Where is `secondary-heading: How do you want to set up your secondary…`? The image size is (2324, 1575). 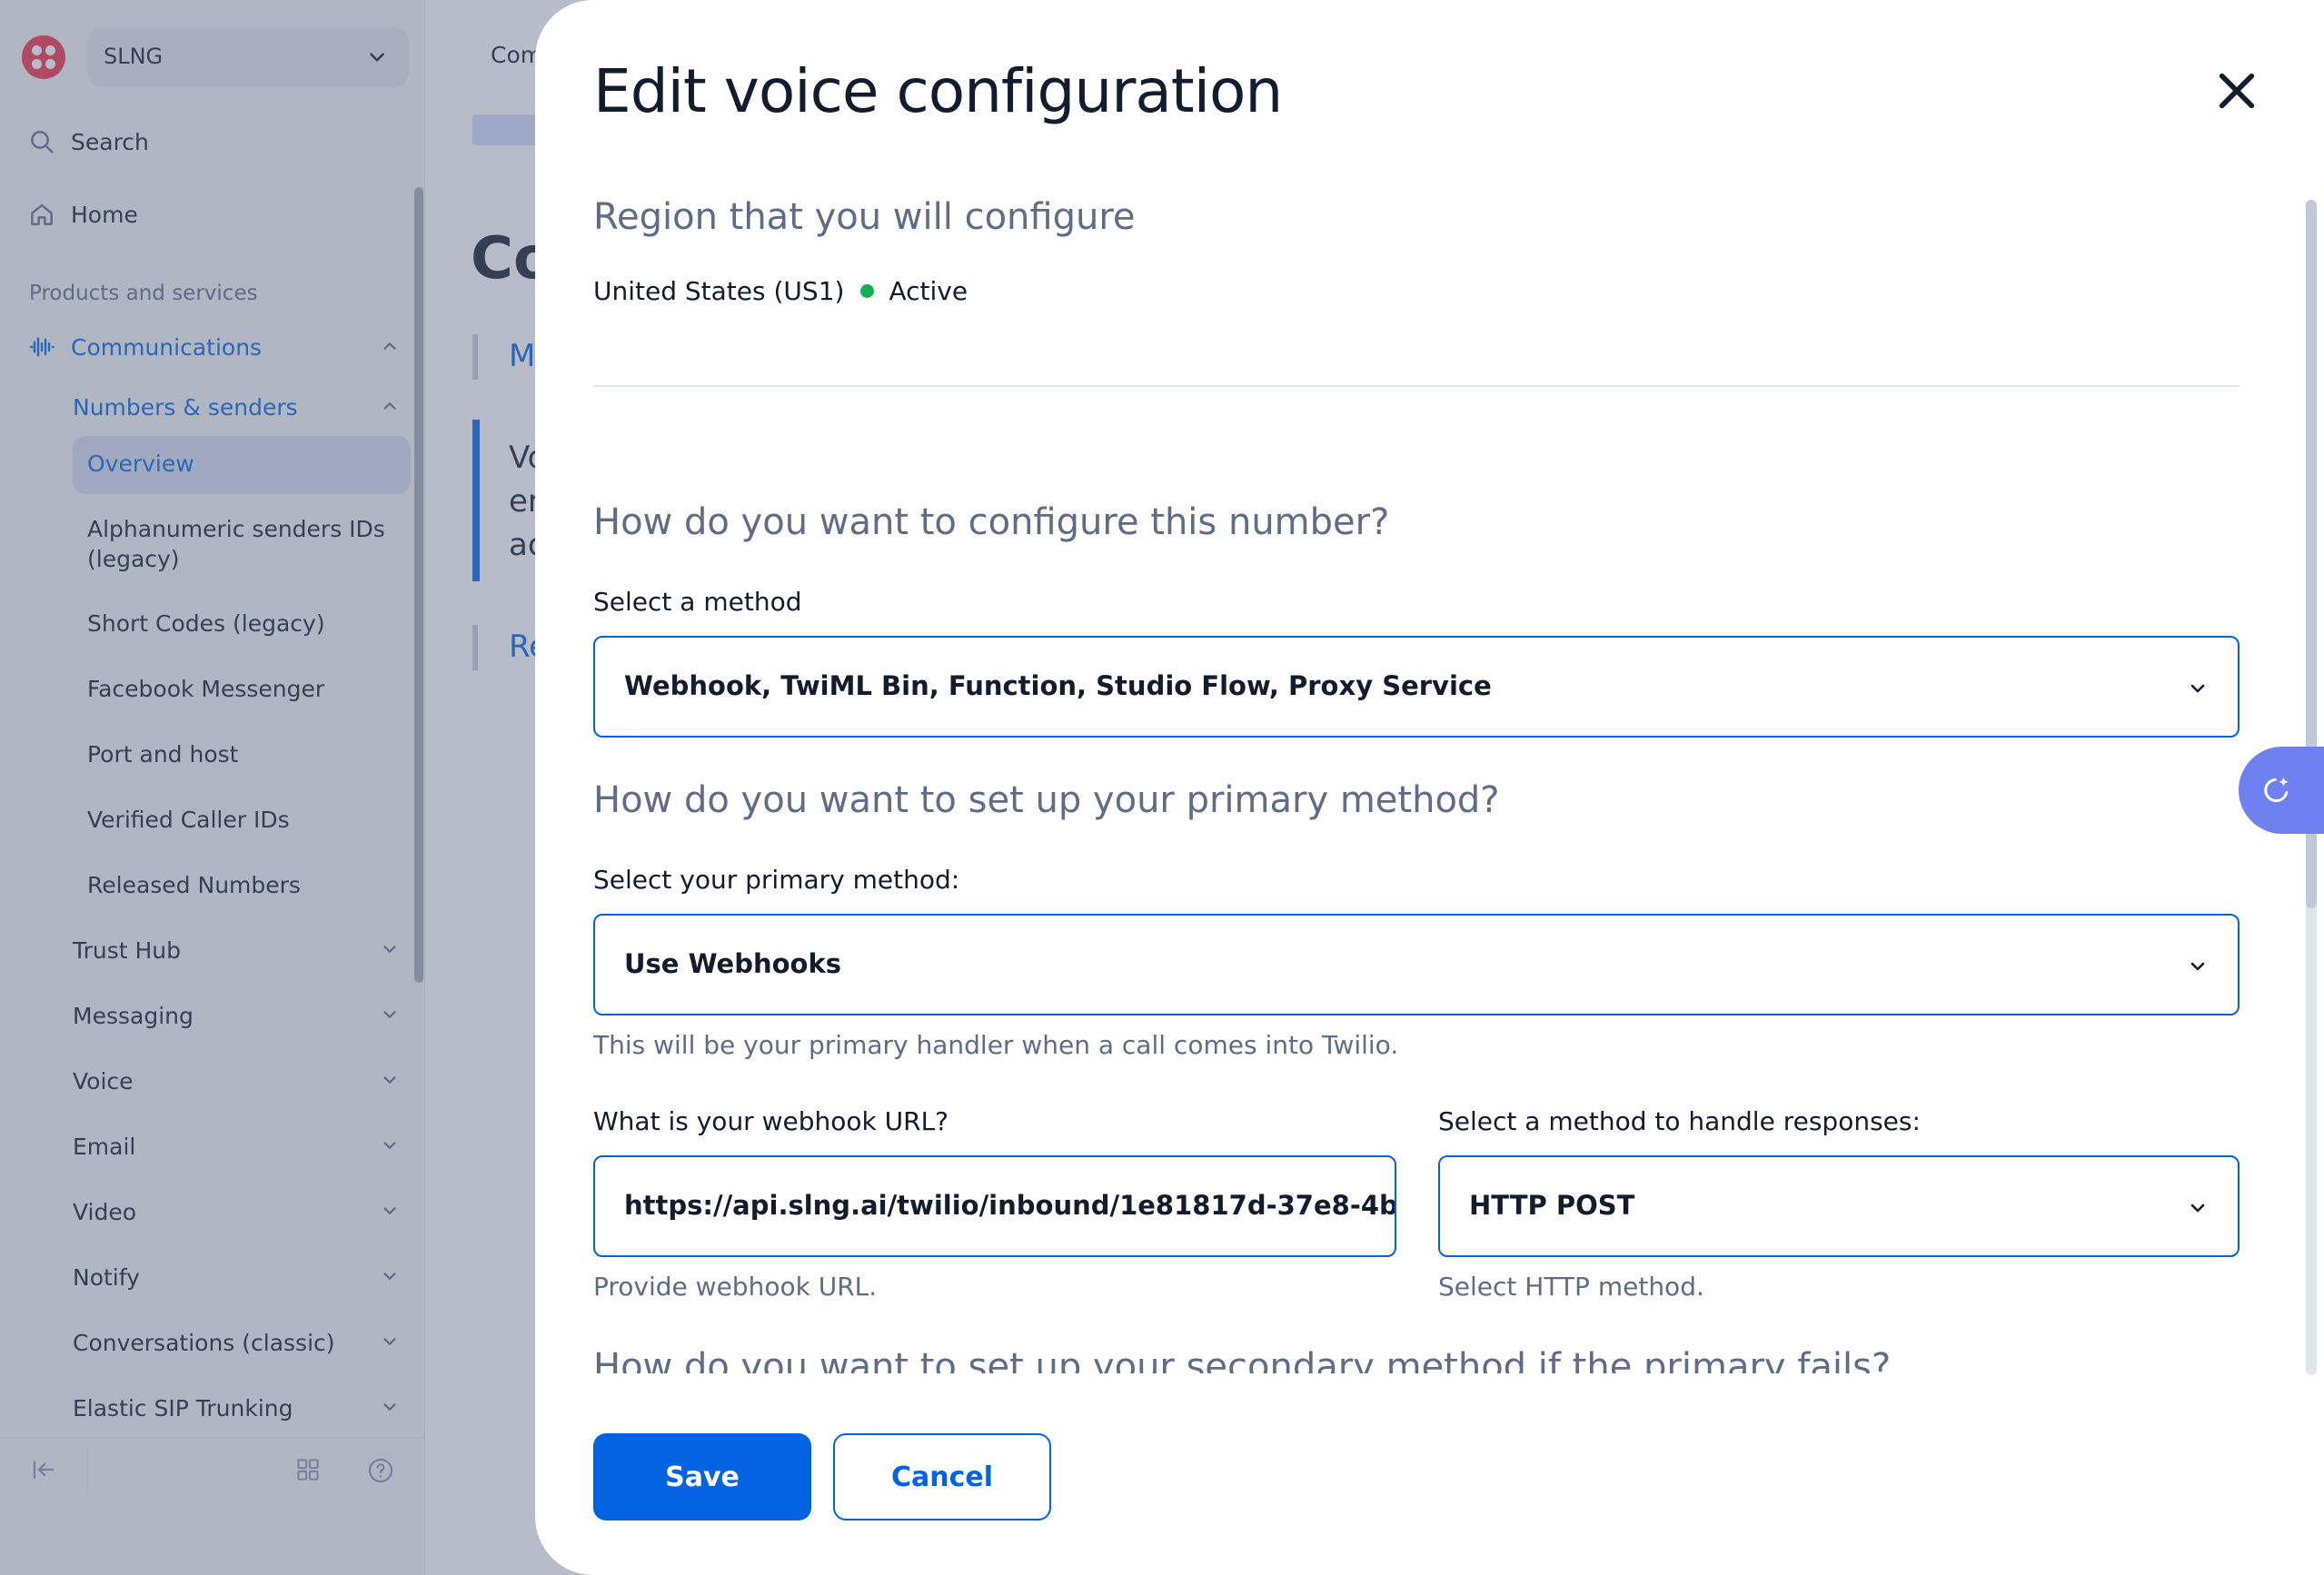 secondary-heading: How do you want to set up your secondary… is located at coordinates (1243, 1359).